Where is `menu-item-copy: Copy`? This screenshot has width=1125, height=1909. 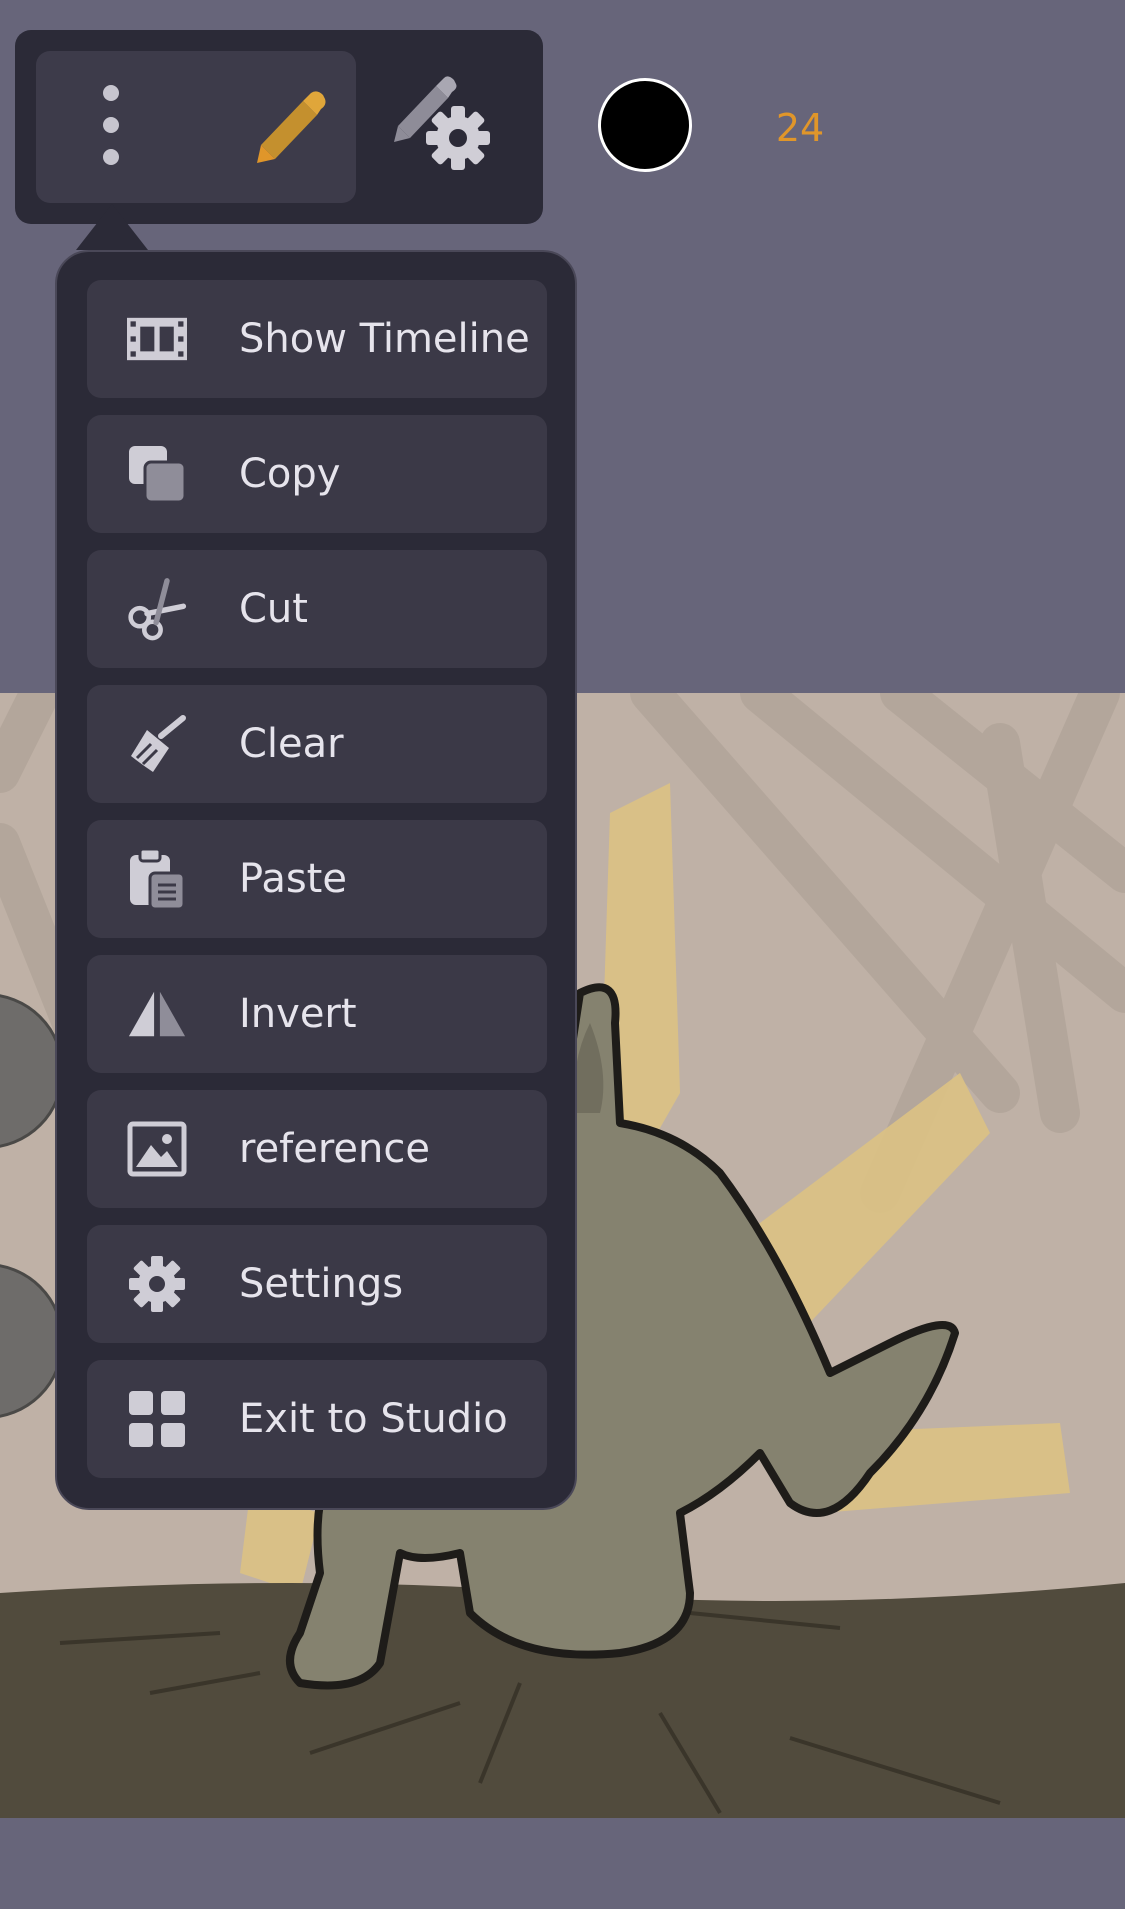
menu-item-copy: Copy is located at coordinates (317, 474).